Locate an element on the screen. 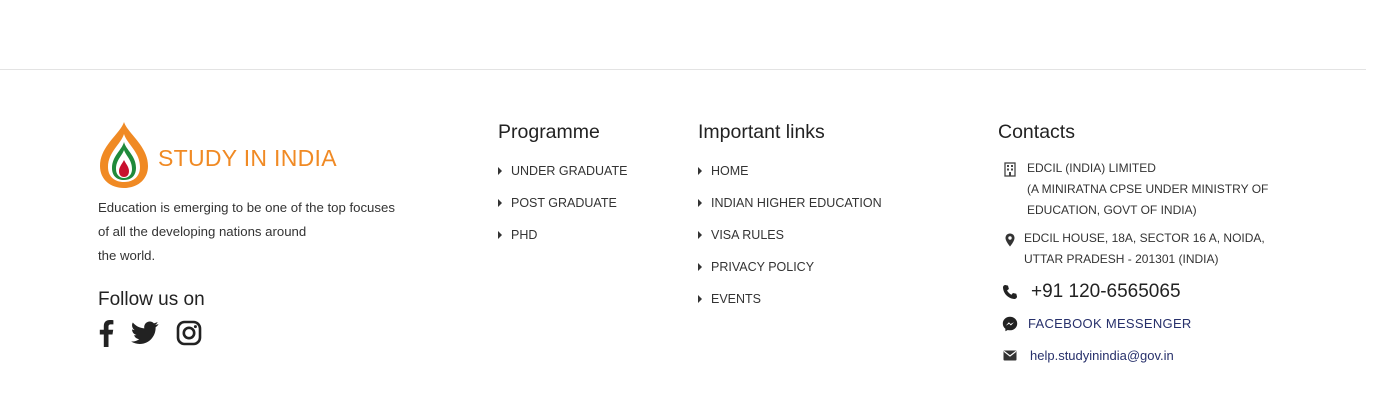 The width and height of the screenshot is (1381, 412). facebook-icon is located at coordinates (106, 335).